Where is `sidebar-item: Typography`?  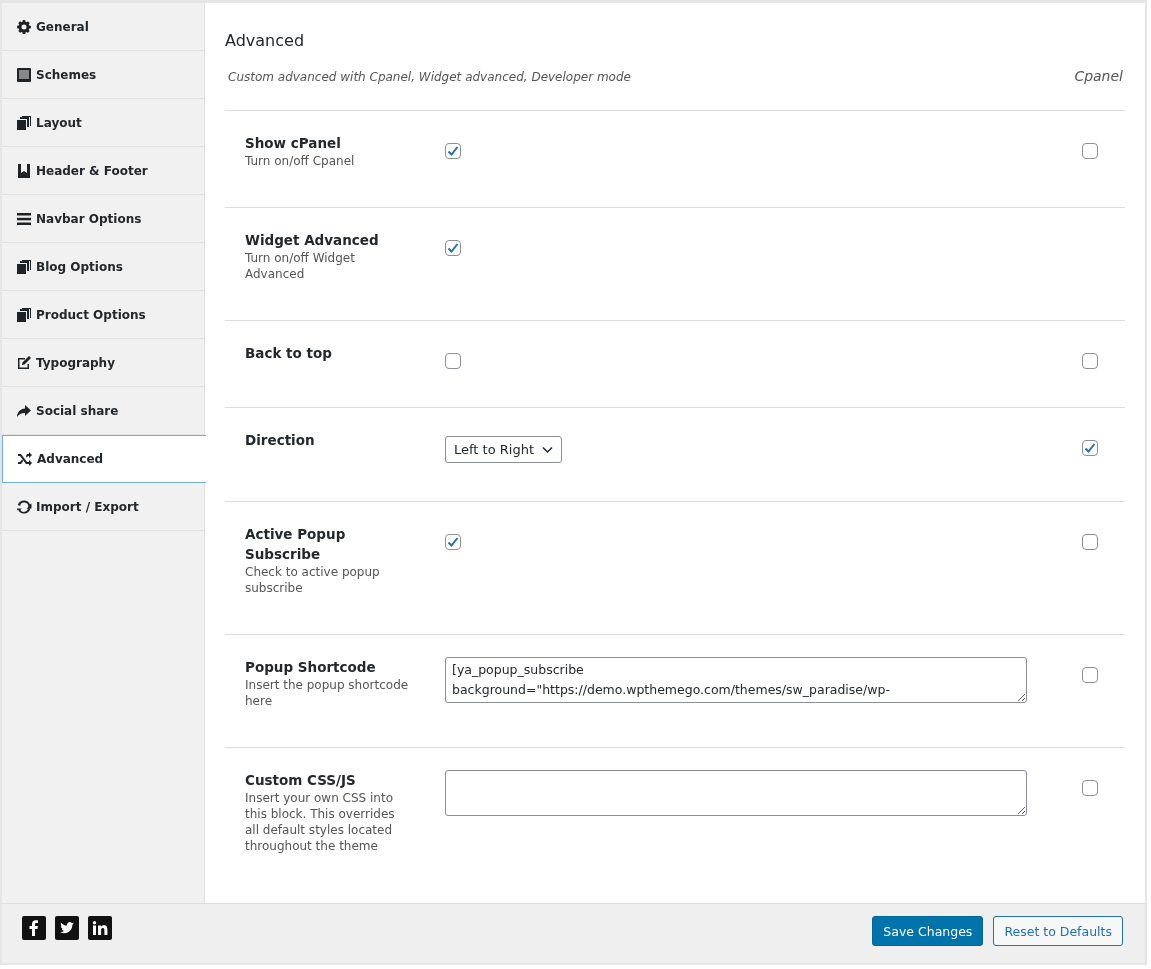 sidebar-item: Typography is located at coordinates (103, 363).